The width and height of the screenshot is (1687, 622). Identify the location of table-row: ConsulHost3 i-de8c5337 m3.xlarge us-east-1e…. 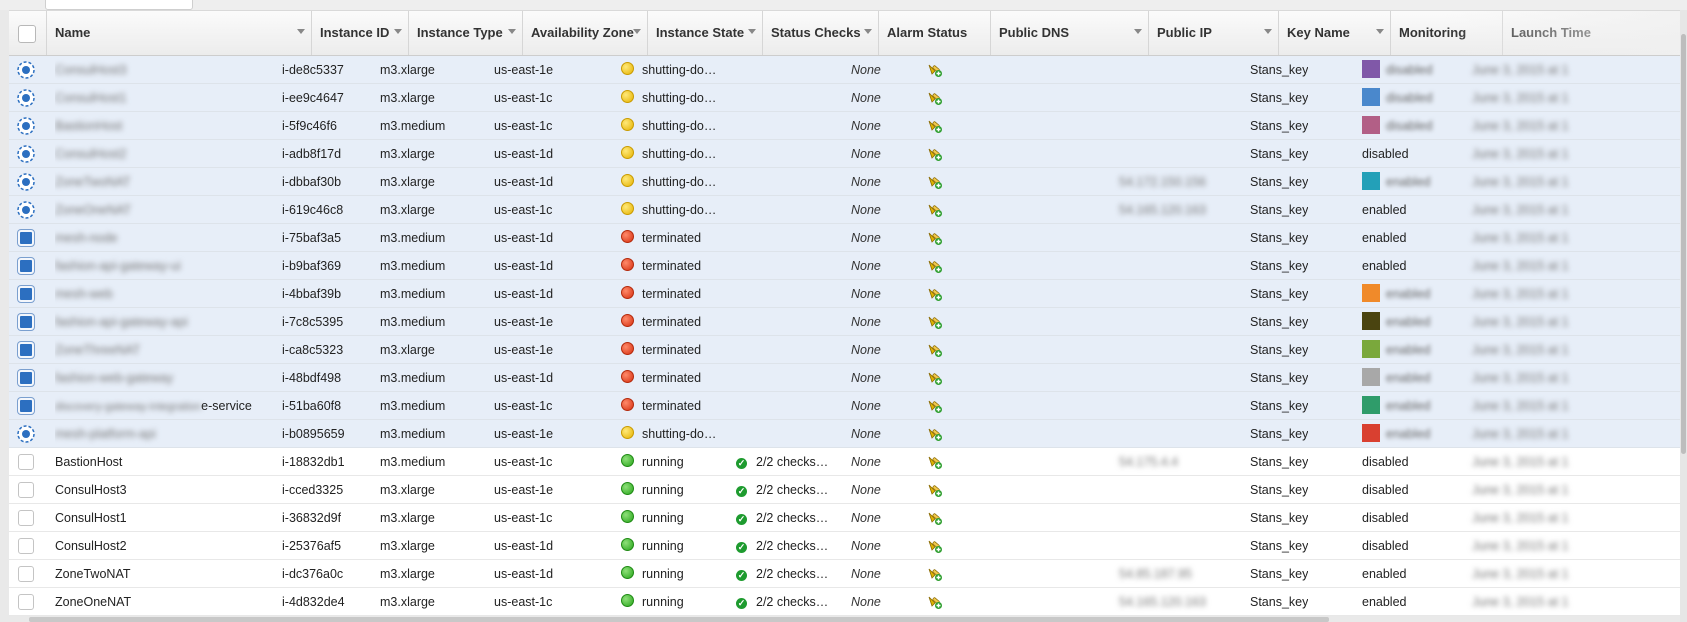
(844, 70).